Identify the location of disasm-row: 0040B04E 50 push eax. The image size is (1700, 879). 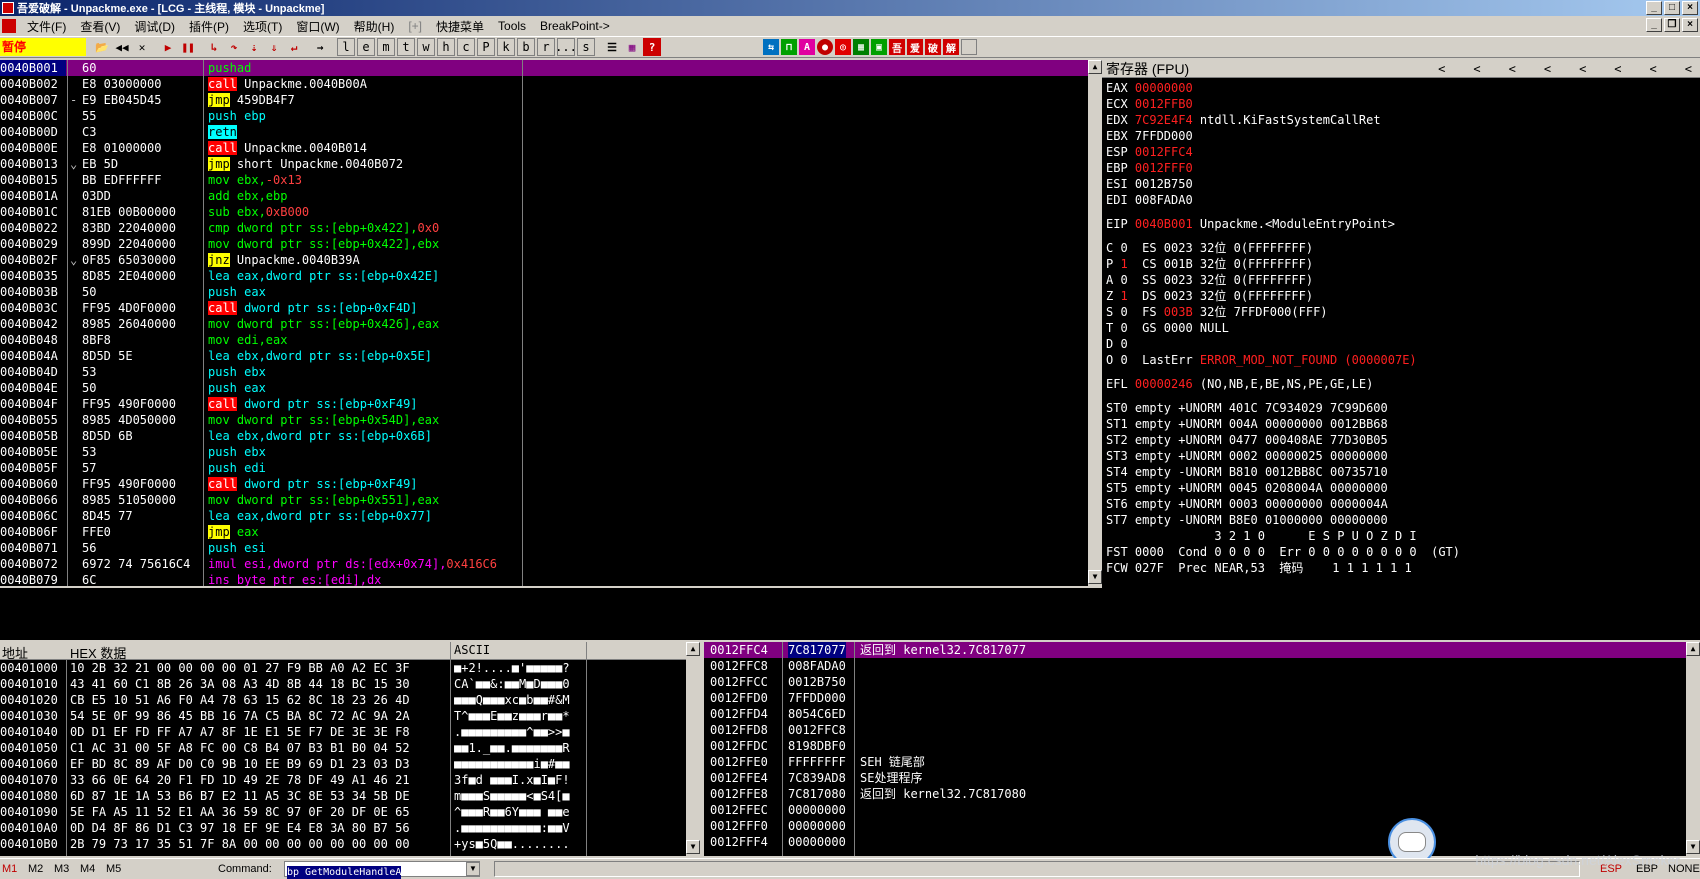
(544, 388).